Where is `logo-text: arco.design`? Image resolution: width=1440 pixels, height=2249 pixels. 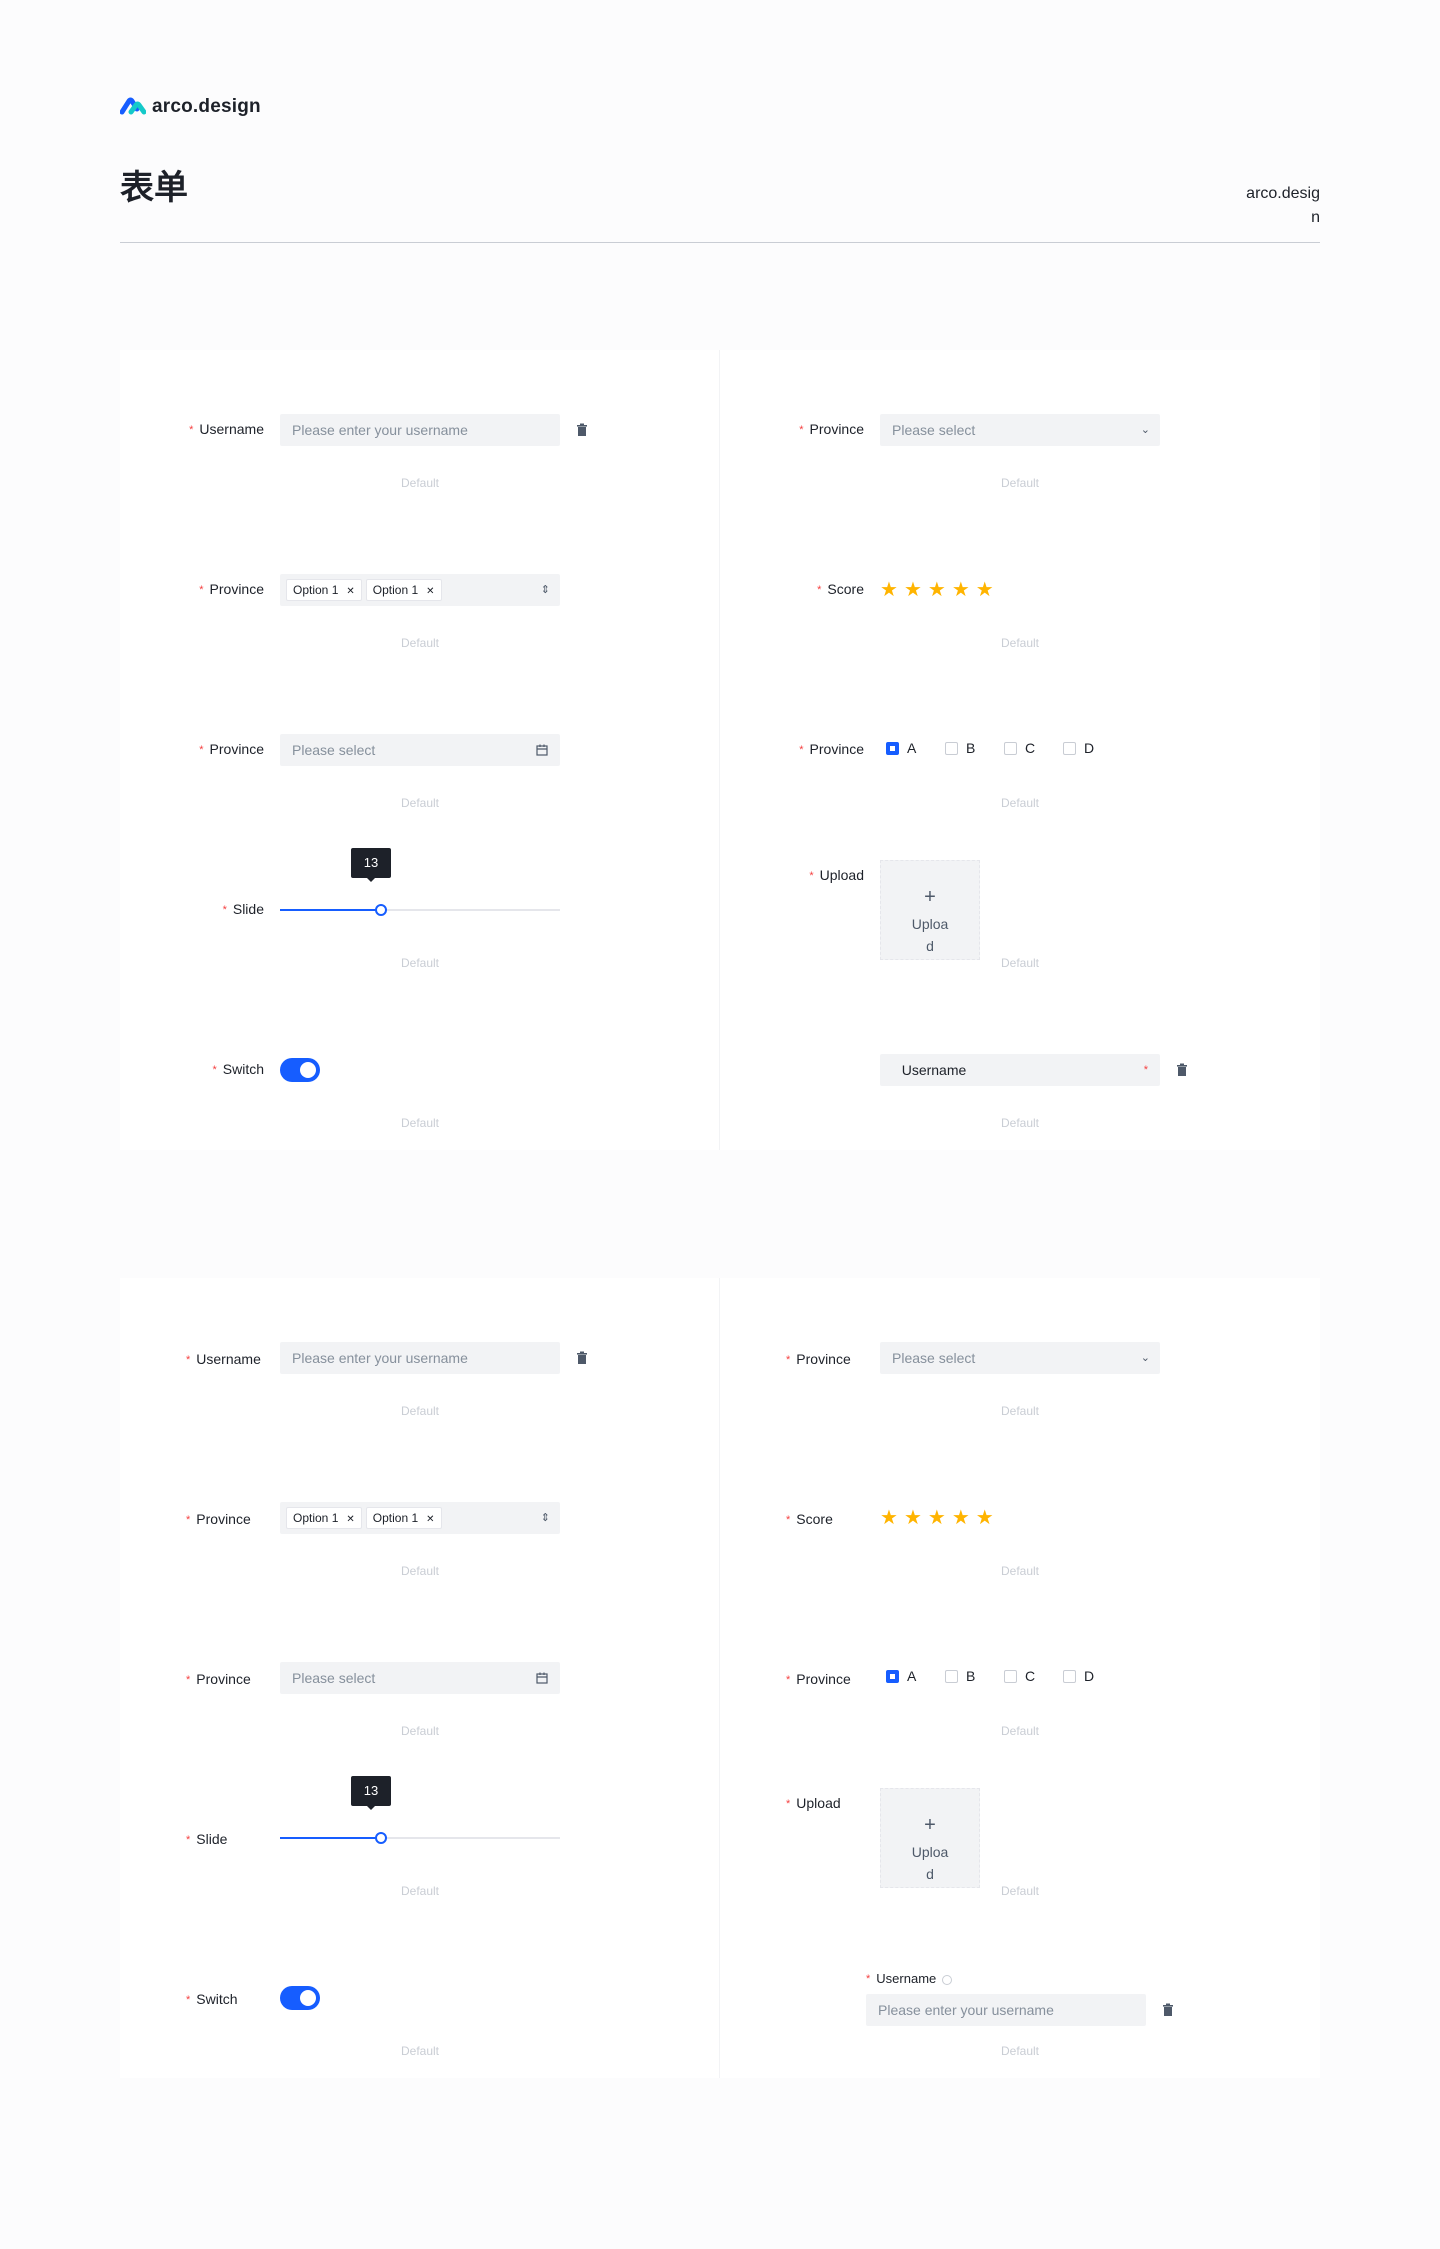 logo-text: arco.design is located at coordinates (206, 106).